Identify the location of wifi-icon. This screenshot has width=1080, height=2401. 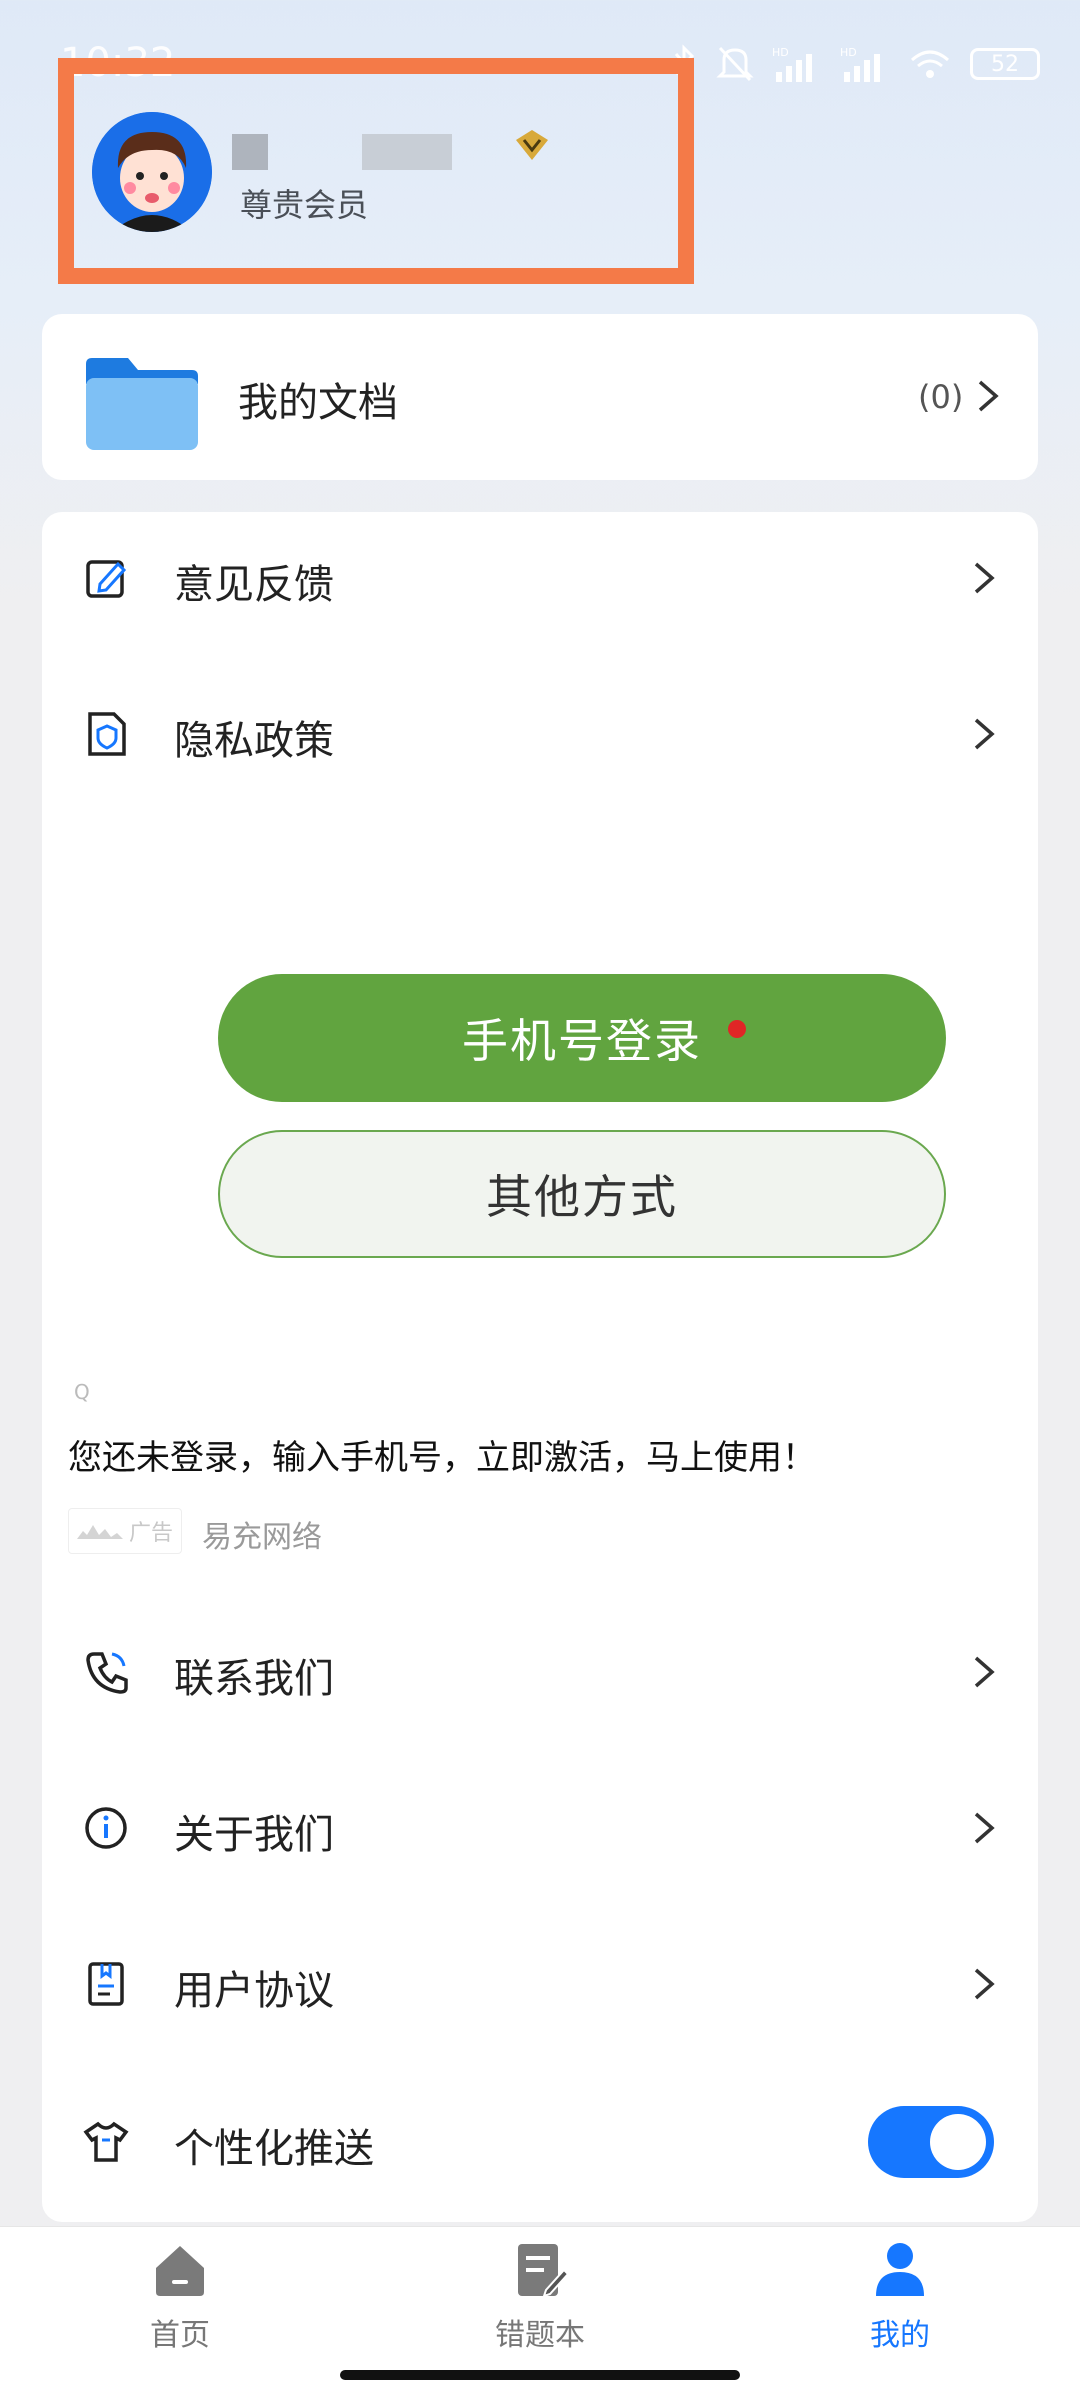
(930, 64).